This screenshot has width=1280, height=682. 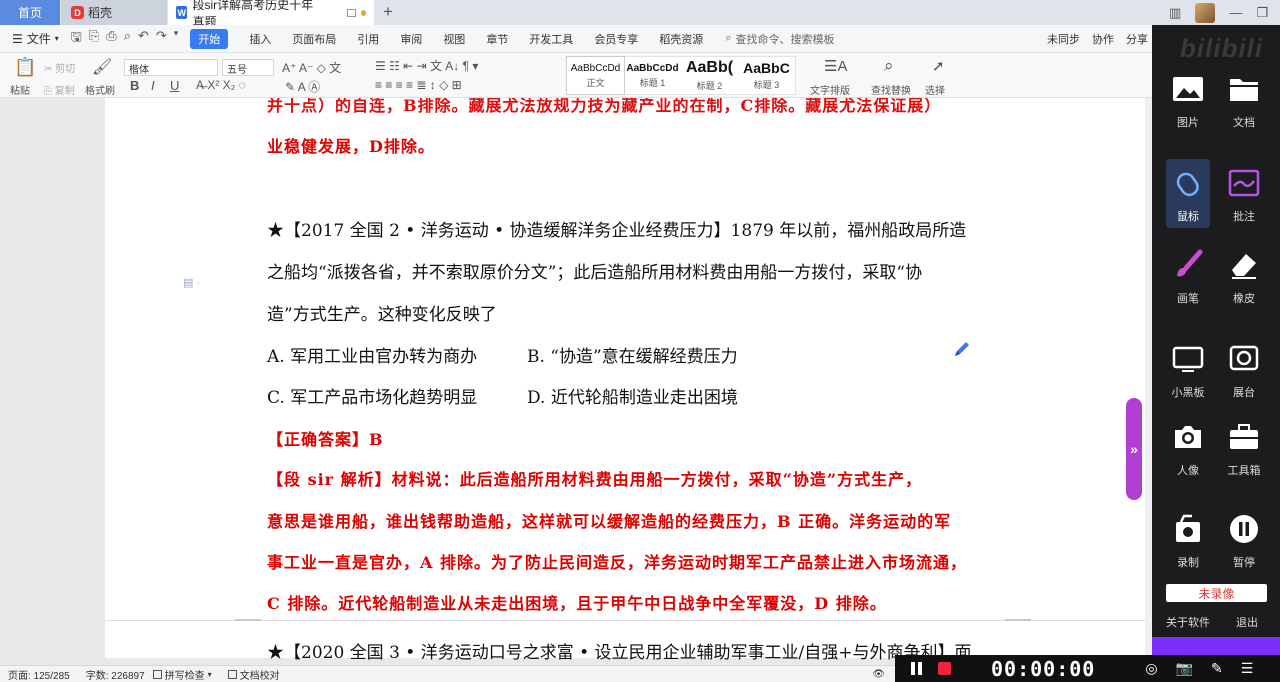 What do you see at coordinates (1188, 447) in the screenshot?
I see `tool-portrait: 人像` at bounding box center [1188, 447].